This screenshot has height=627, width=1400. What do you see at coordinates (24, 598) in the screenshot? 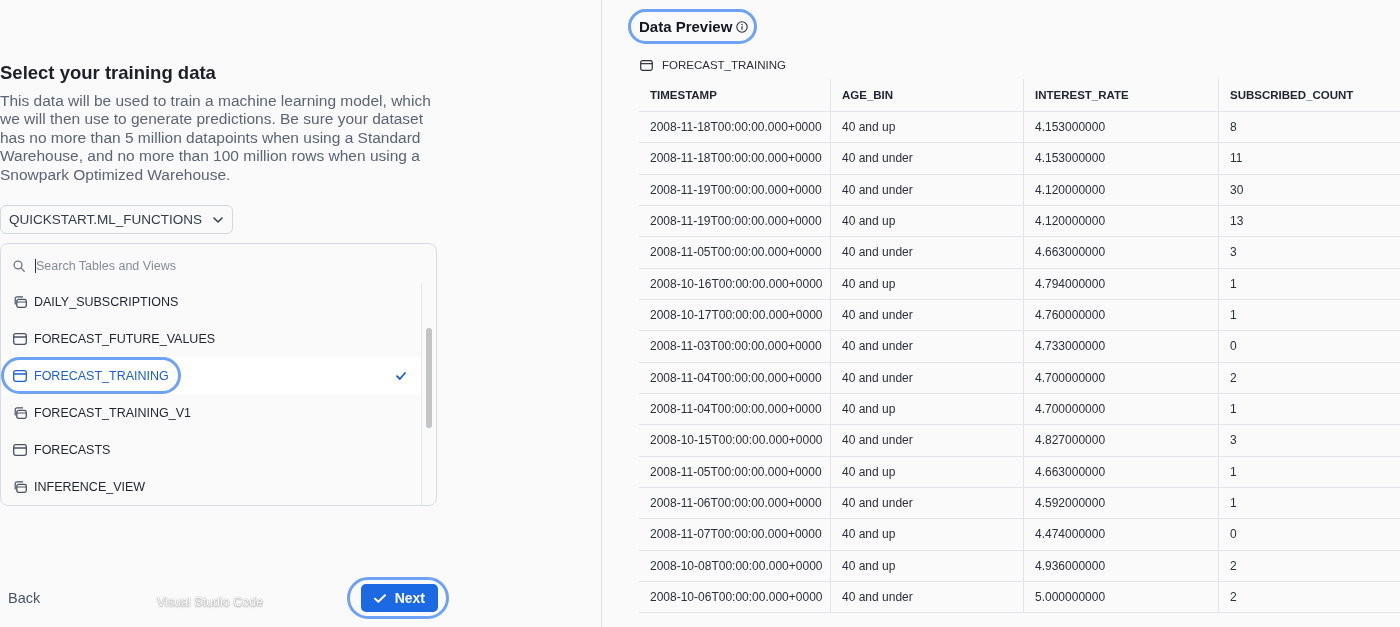
I see `back-button: Back` at bounding box center [24, 598].